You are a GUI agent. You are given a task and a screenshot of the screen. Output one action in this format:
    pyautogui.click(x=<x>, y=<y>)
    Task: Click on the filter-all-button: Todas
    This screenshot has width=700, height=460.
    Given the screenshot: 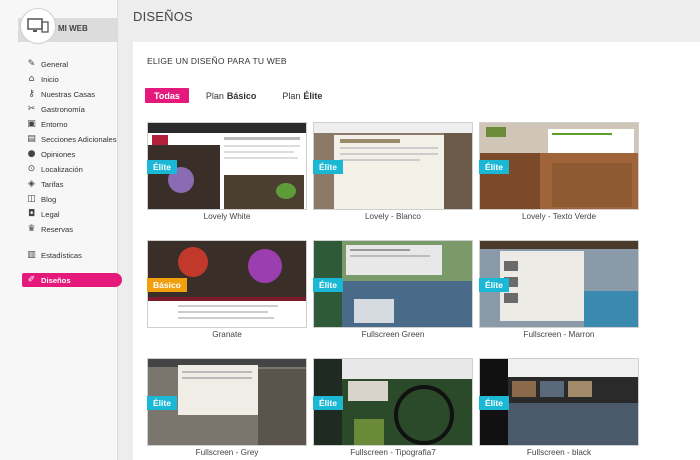 What is the action you would take?
    pyautogui.click(x=167, y=95)
    